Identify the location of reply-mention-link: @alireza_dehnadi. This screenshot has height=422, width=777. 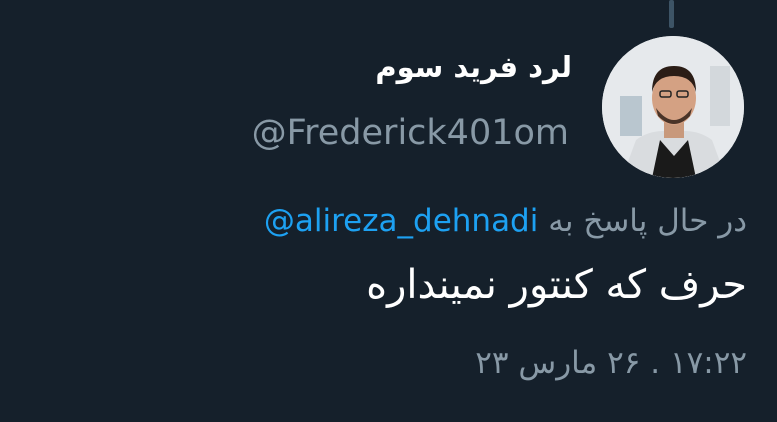
(401, 221).